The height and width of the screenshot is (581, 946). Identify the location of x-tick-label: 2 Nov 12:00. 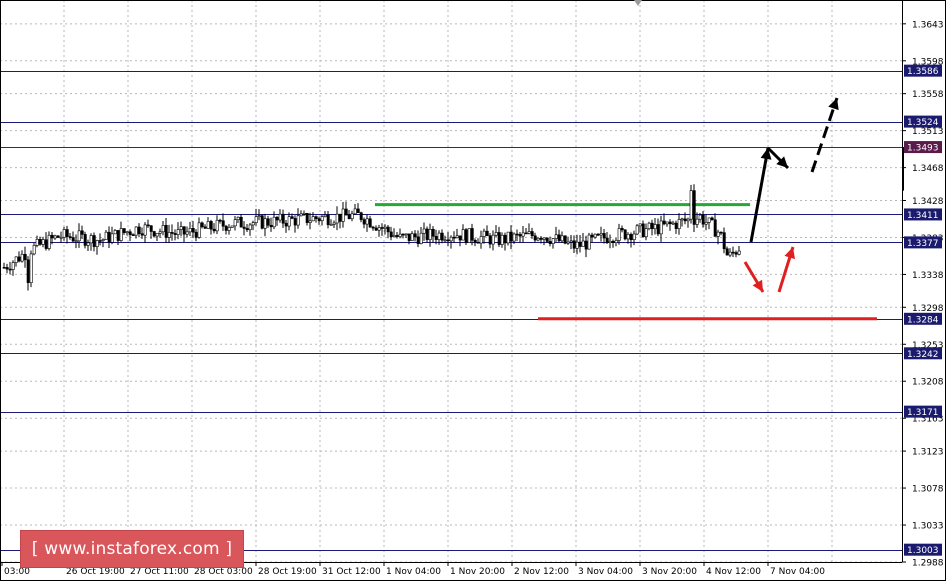
(541, 572).